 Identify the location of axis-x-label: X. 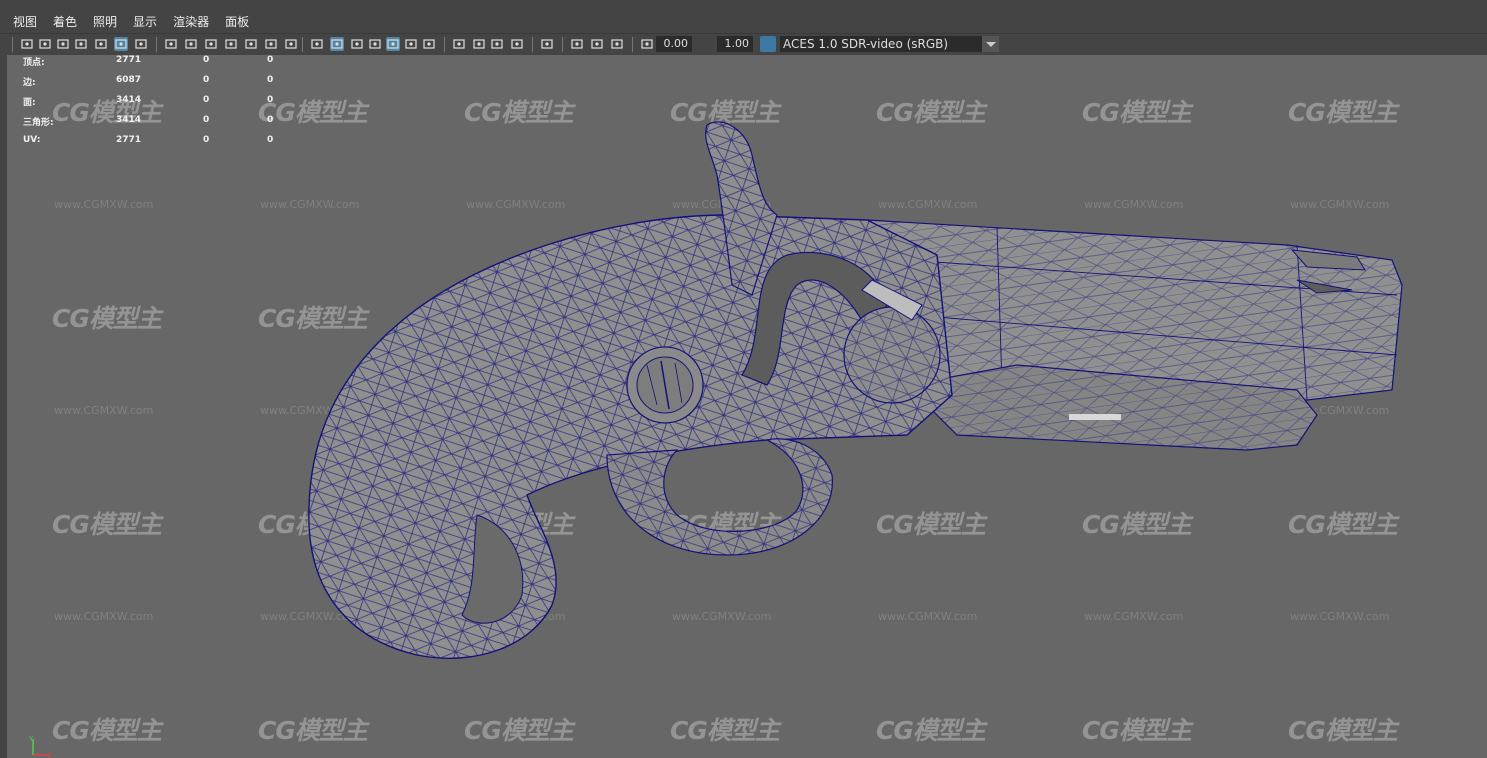
(49, 755).